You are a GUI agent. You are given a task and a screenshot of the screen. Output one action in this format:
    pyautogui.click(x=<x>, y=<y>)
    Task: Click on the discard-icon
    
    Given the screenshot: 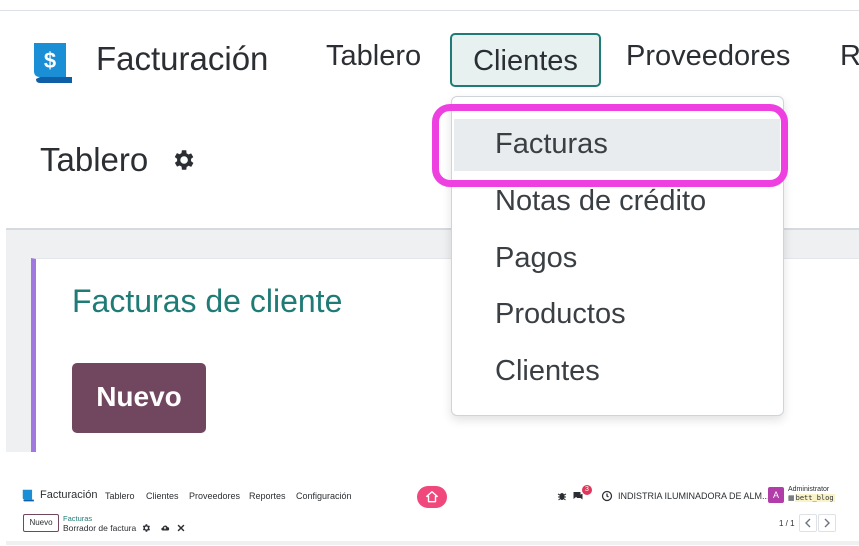 What is the action you would take?
    pyautogui.click(x=181, y=528)
    